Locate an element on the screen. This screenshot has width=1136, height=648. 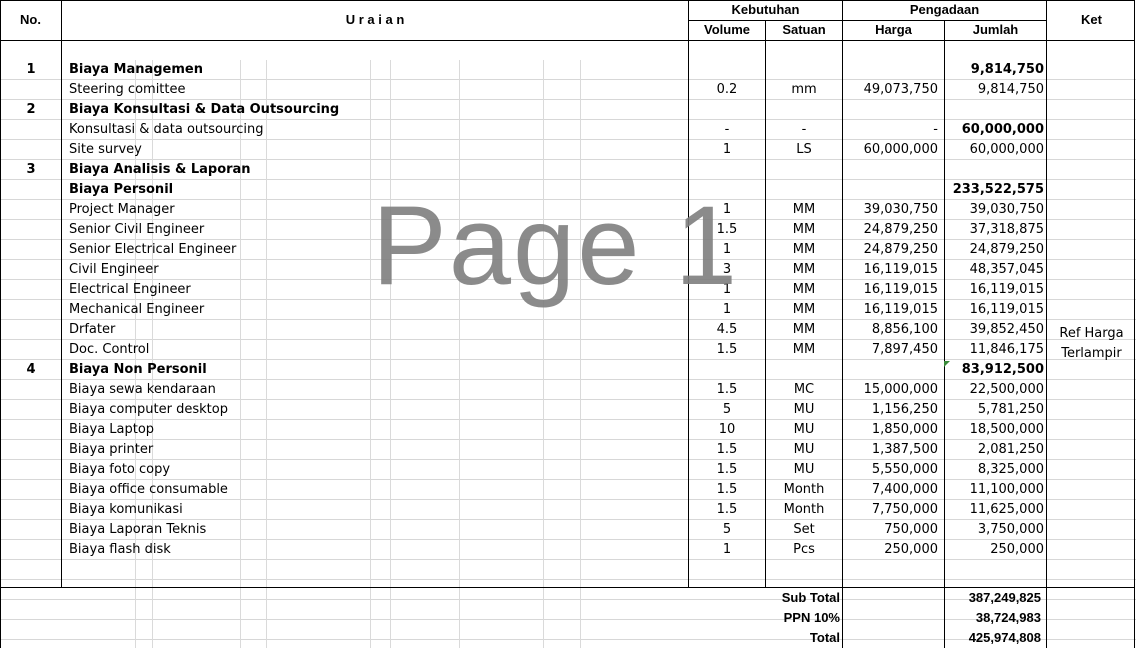
row-harga: 7,897,450 is located at coordinates (890, 350).